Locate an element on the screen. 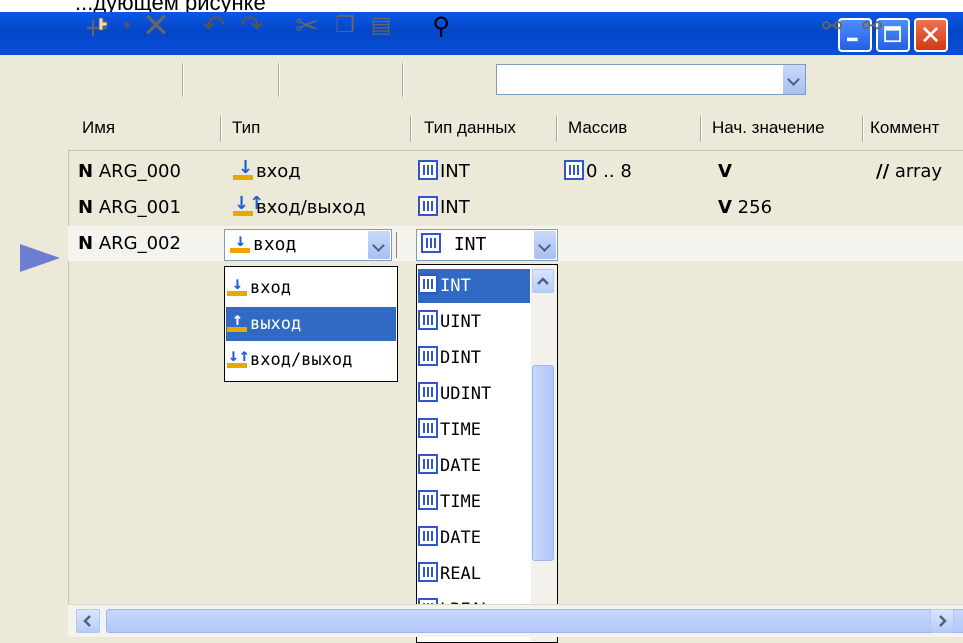 The image size is (963, 643). chevron-up-icon is located at coordinates (543, 281).